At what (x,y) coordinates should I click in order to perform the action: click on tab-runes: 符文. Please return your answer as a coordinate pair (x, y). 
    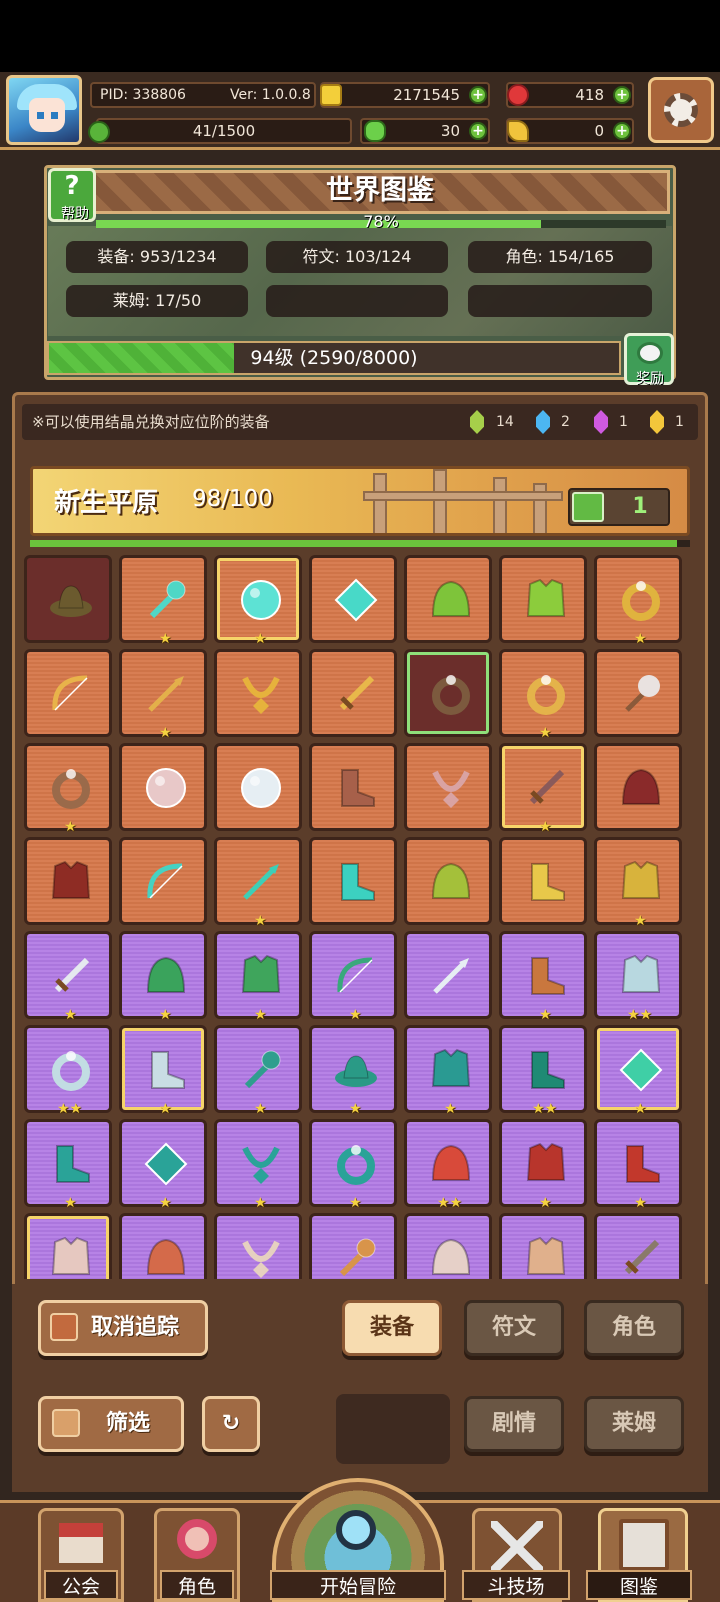
    Looking at the image, I should click on (514, 1328).